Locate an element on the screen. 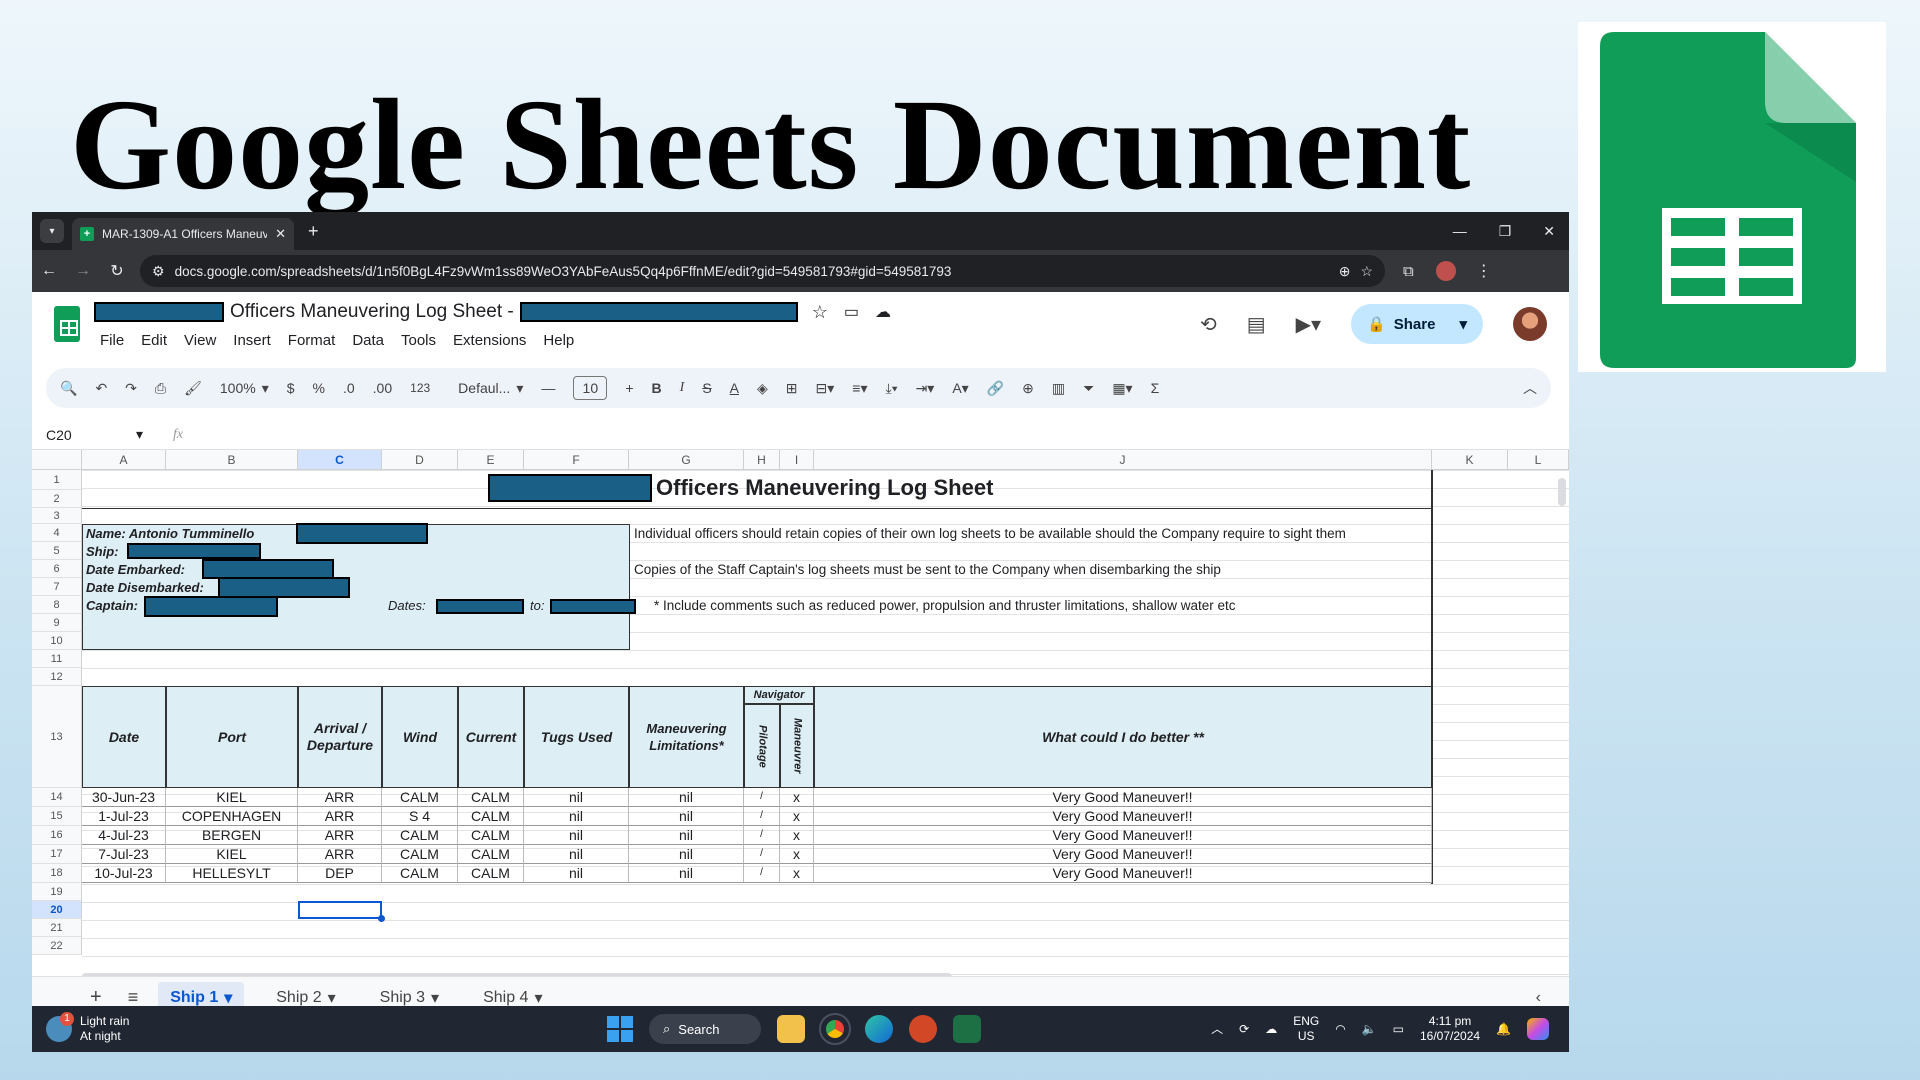  row-header: 19 is located at coordinates (57, 892).